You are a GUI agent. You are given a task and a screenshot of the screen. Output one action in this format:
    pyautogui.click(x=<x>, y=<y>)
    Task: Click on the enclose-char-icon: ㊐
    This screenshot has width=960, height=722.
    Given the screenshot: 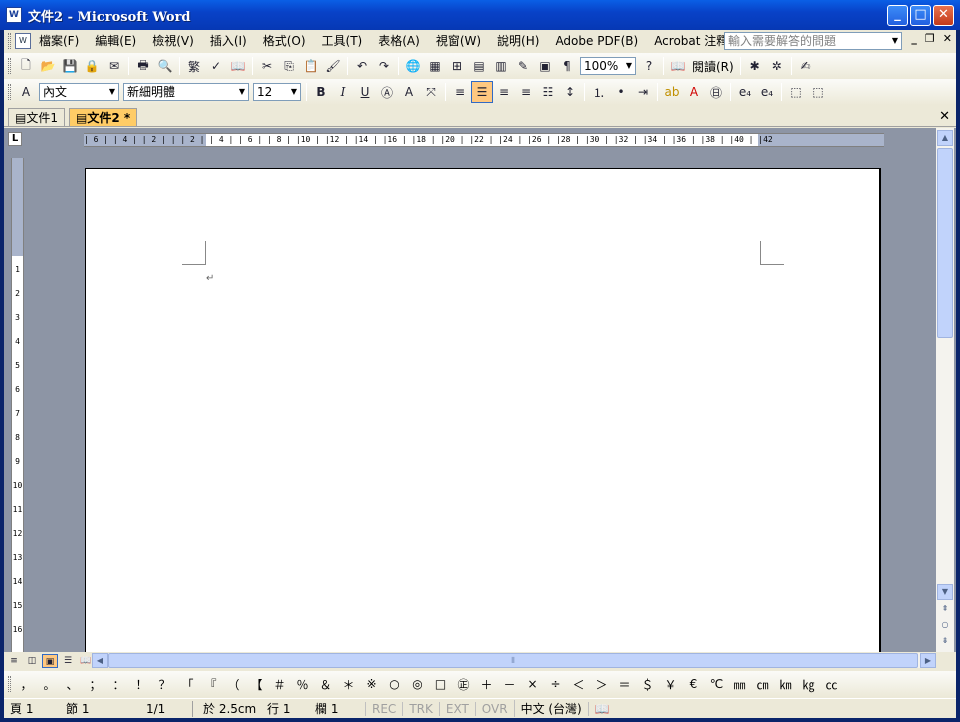 What is the action you would take?
    pyautogui.click(x=716, y=92)
    